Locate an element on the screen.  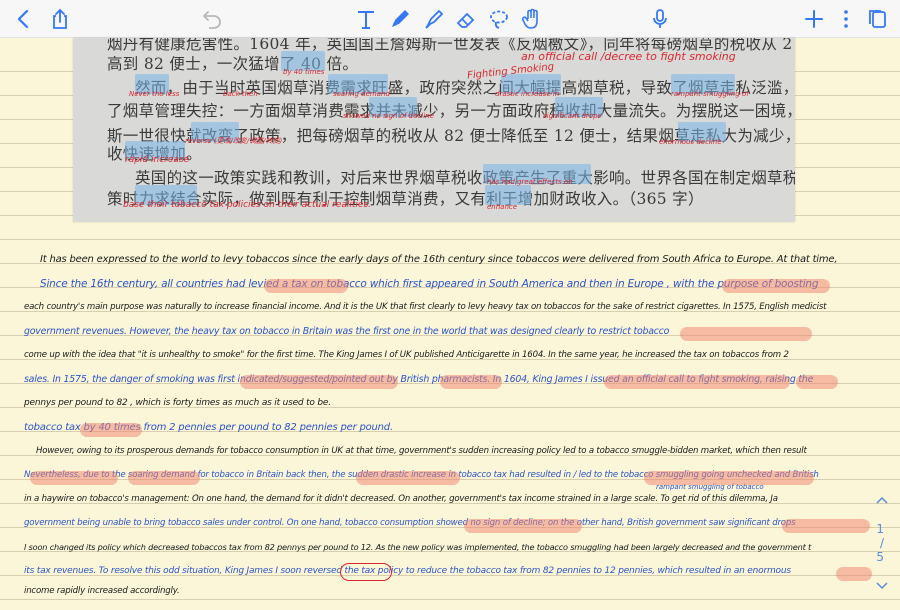
handwritten-annotation: rapid increase is located at coordinates (157, 160).